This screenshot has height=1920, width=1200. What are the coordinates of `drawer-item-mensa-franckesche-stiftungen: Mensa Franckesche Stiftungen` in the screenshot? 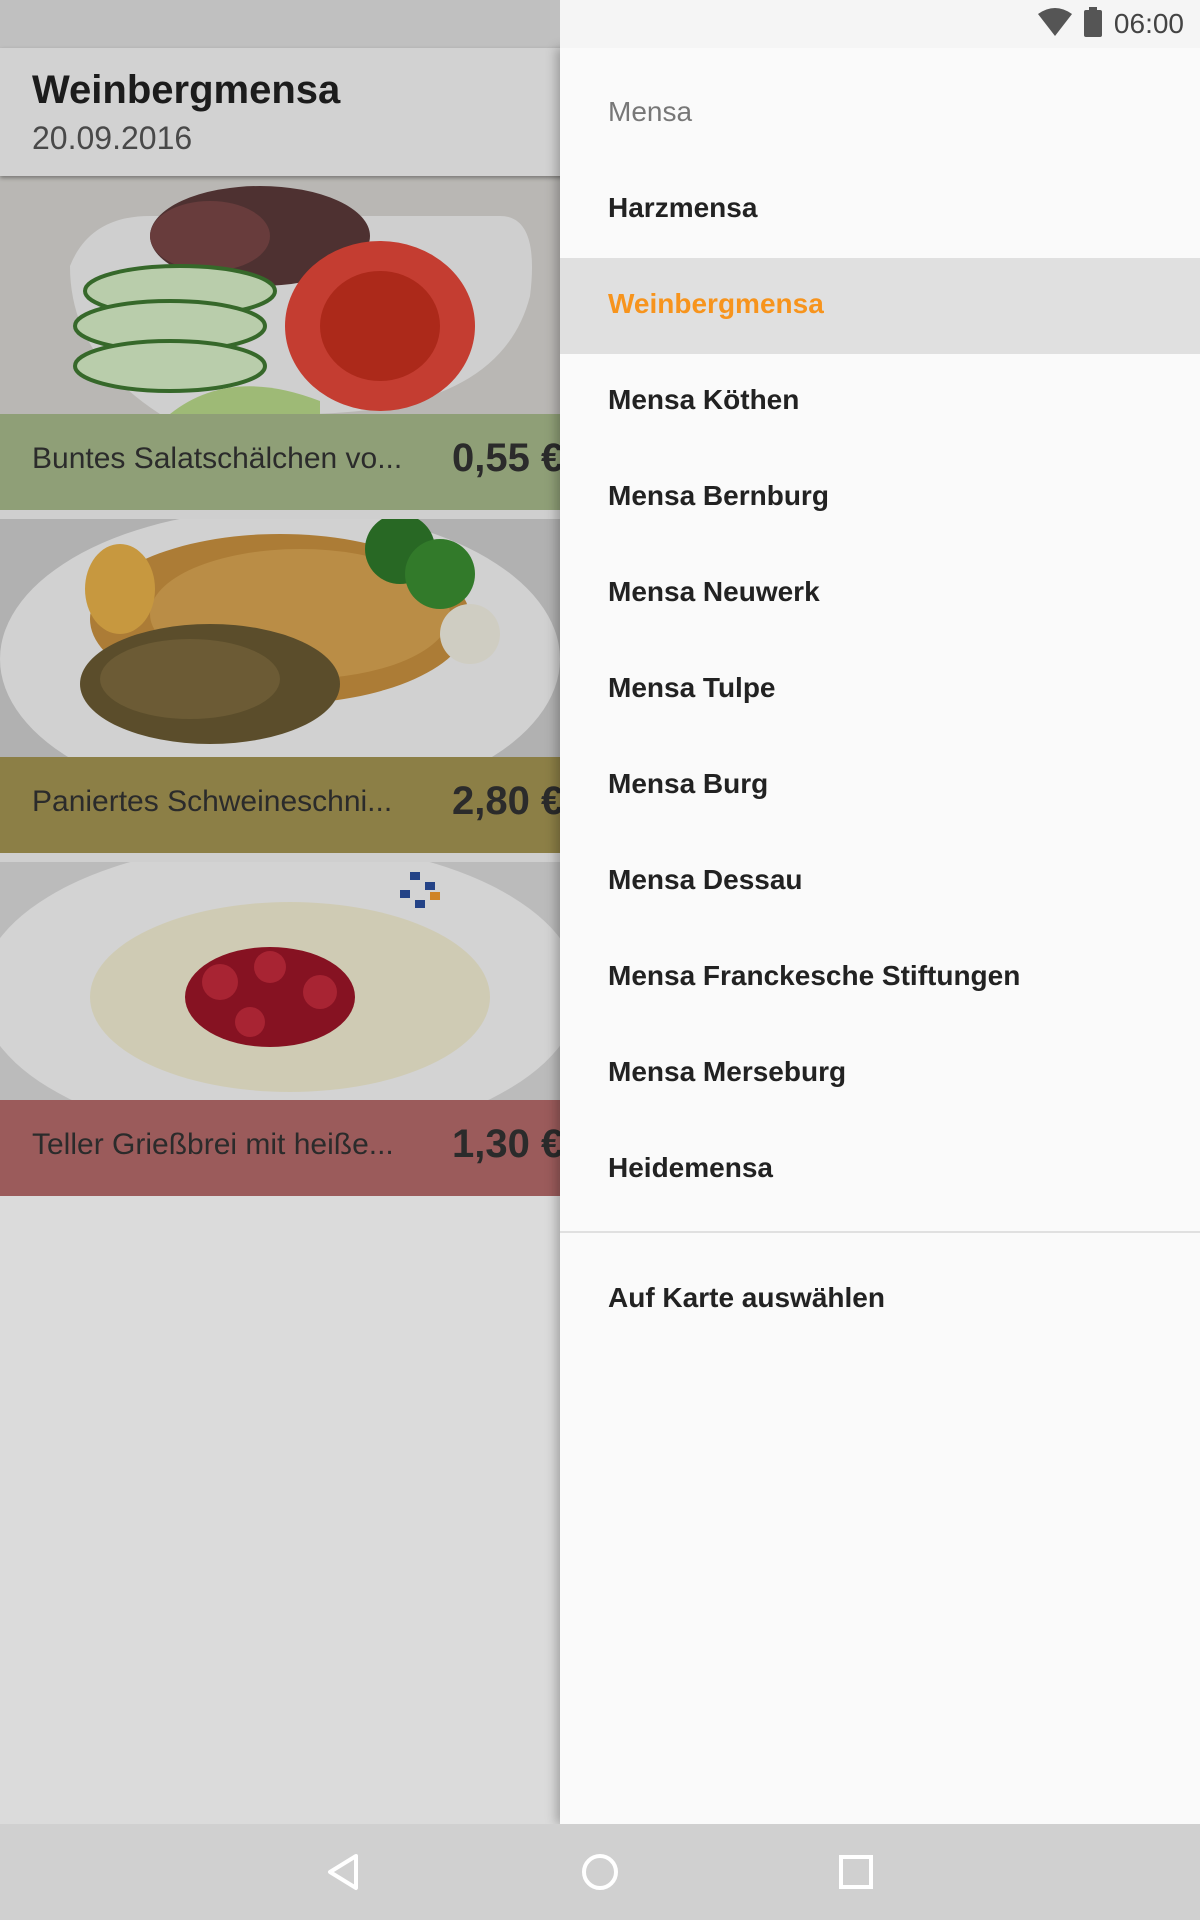 It's located at (880, 978).